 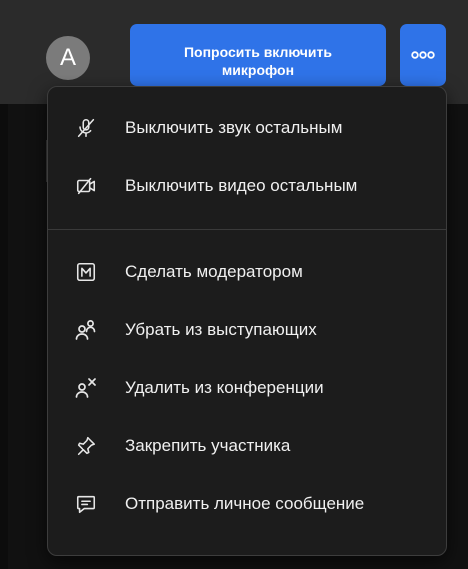 I want to click on video-off-icon, so click(x=86, y=186).